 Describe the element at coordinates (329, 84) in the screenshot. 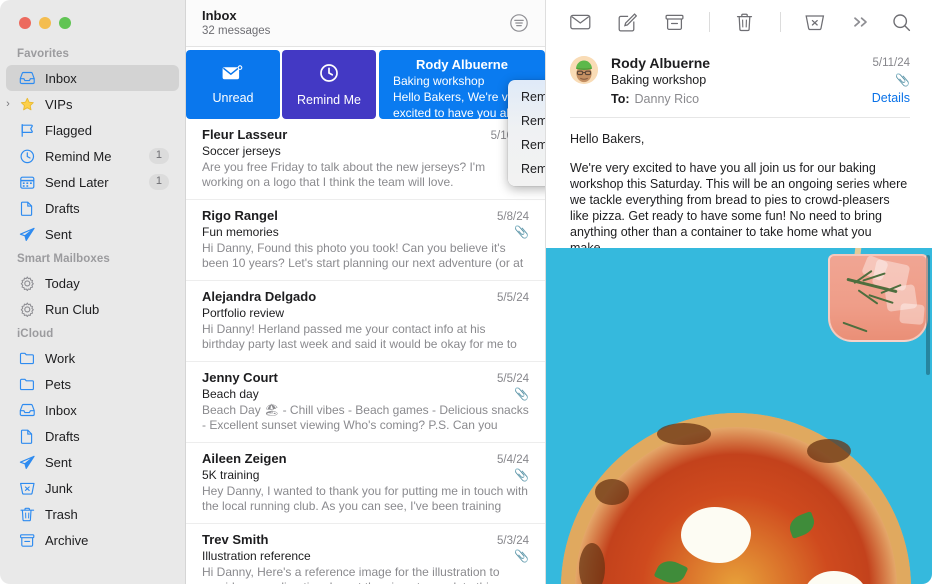

I see `swipe-action-remind-me: Remind Me` at that location.